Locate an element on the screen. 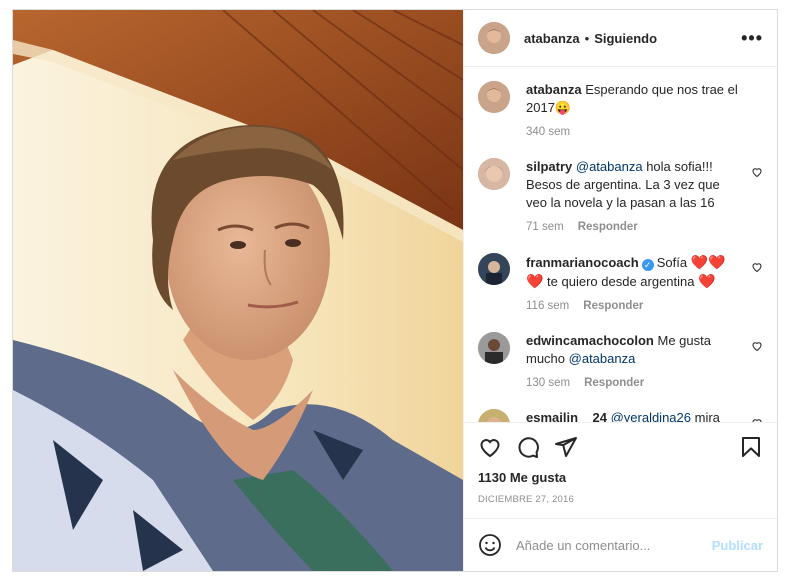 This screenshot has width=800, height=588. add-comment-bar: Publicar is located at coordinates (620, 544).